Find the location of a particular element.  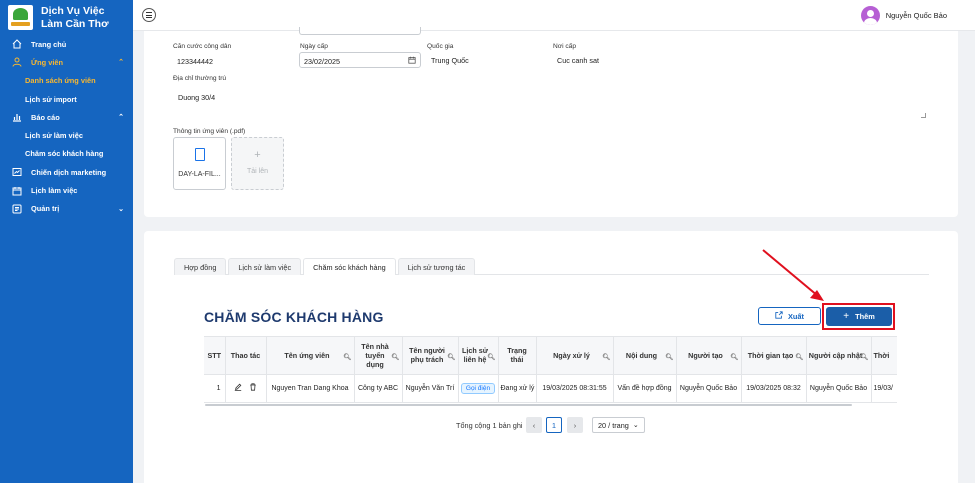

topbar: Nguyễn Quốc Bảo is located at coordinates (554, 15).